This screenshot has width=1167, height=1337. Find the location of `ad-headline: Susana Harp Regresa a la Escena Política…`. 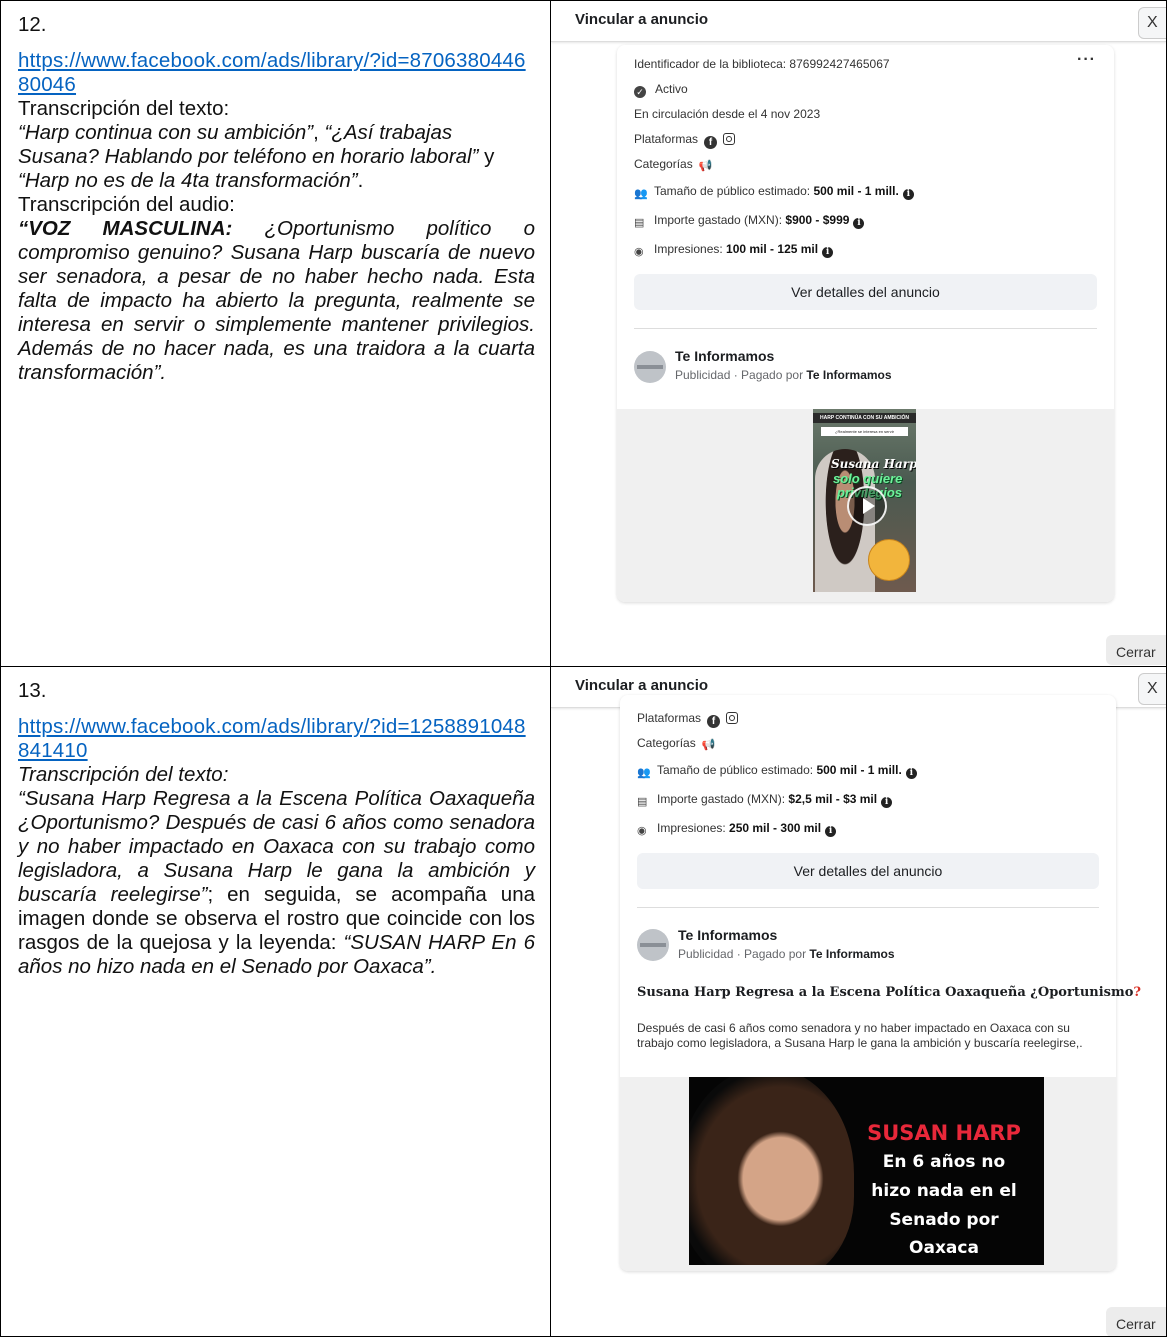

ad-headline: Susana Harp Regresa a la Escena Política… is located at coordinates (889, 992).